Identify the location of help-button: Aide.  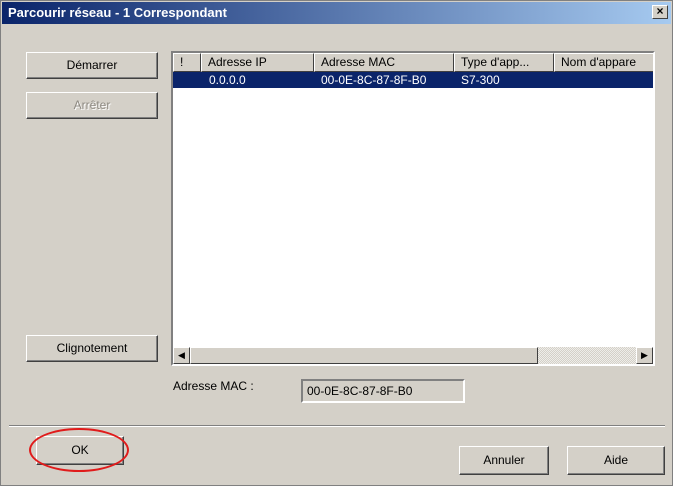
(616, 460).